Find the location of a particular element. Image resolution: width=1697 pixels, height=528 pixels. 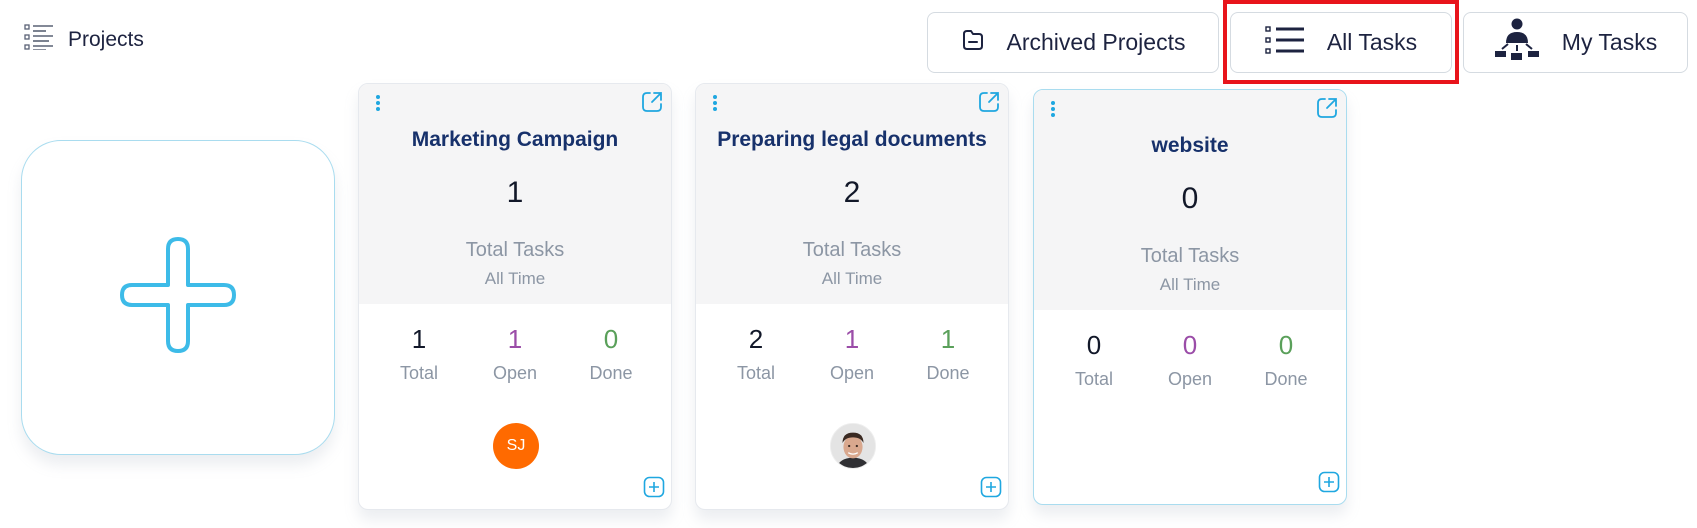

stat-done: 1 Done is located at coordinates (948, 354).